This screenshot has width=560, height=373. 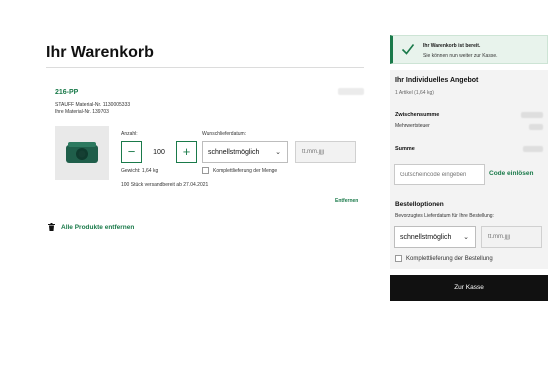 I want to click on product-image, so click(x=82, y=153).